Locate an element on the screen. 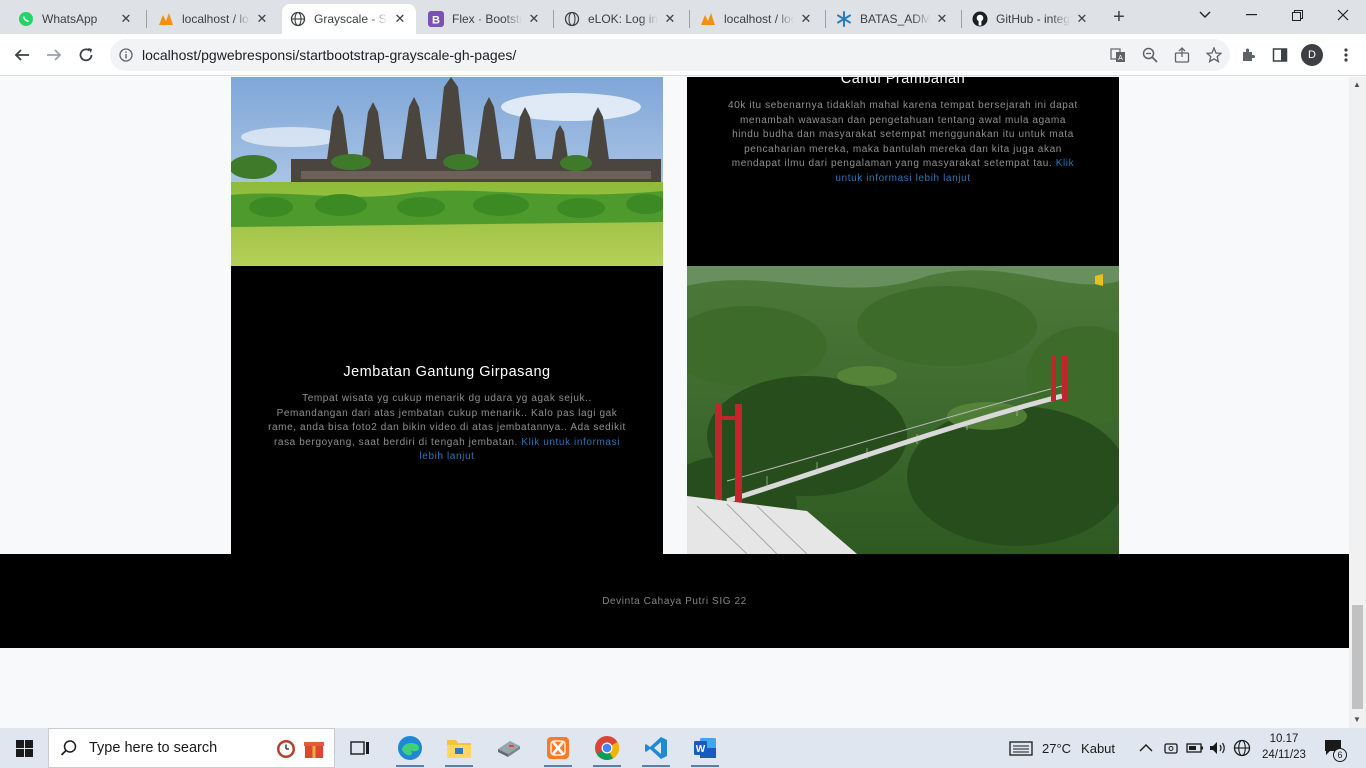 The image size is (1366, 768). notification-count: 6 is located at coordinates (1340, 755).